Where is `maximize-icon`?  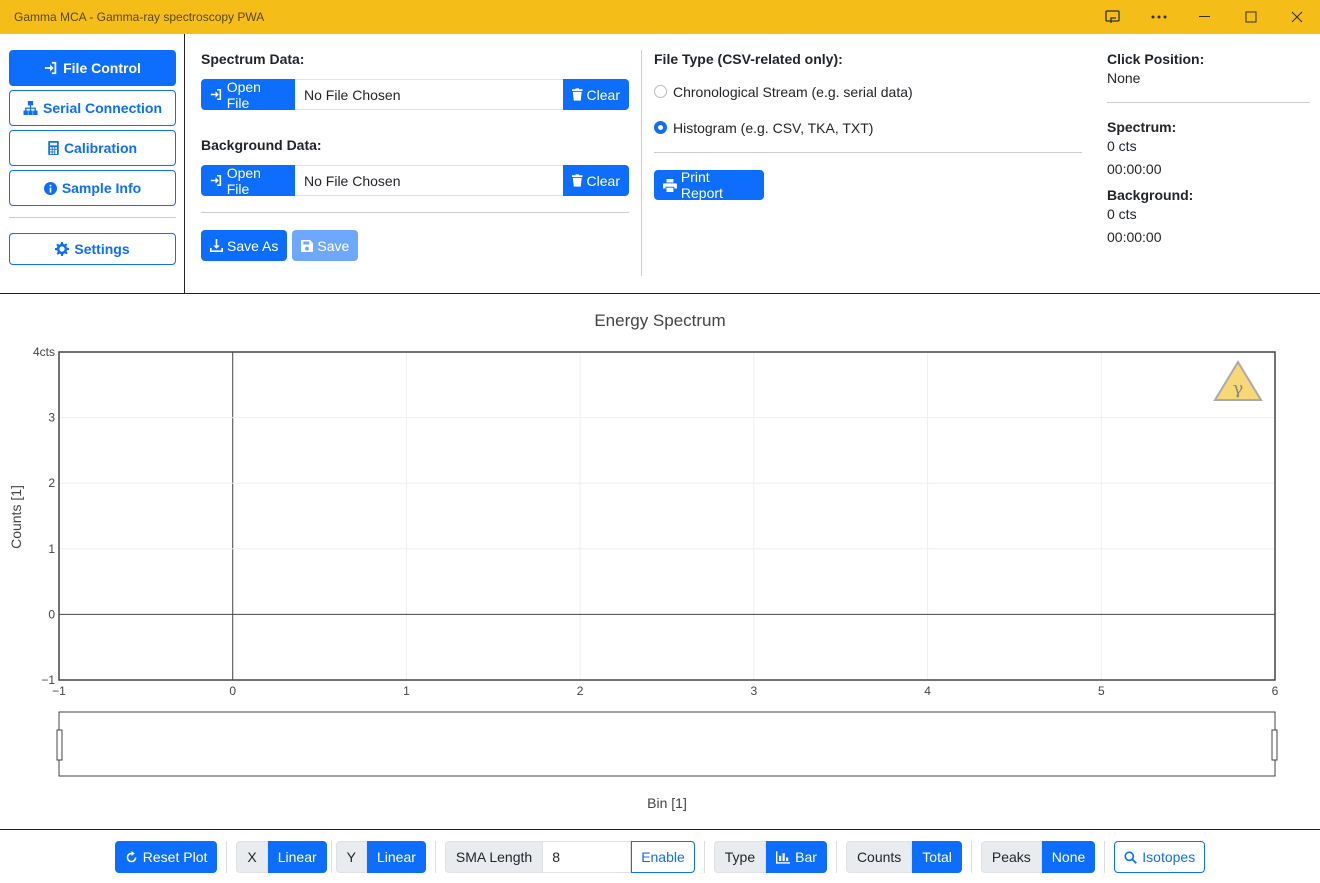 maximize-icon is located at coordinates (1251, 17).